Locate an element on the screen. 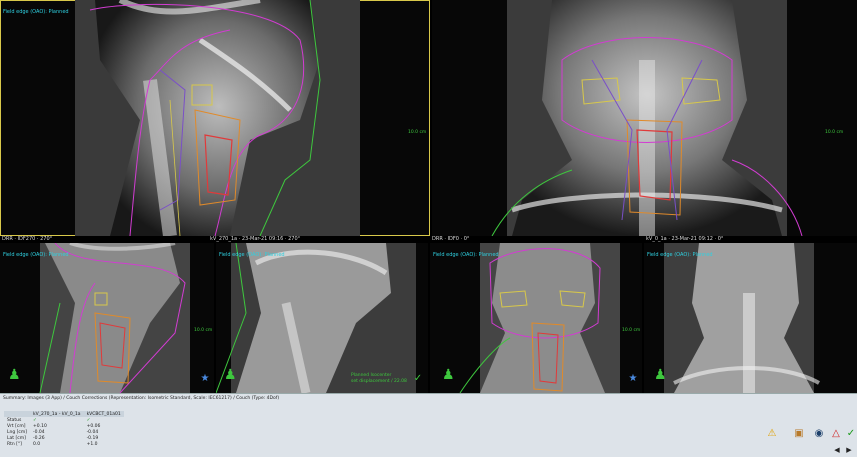 Image resolution: width=857 pixels, height=457 pixels. warning-icon: ⚠ is located at coordinates (772, 434).